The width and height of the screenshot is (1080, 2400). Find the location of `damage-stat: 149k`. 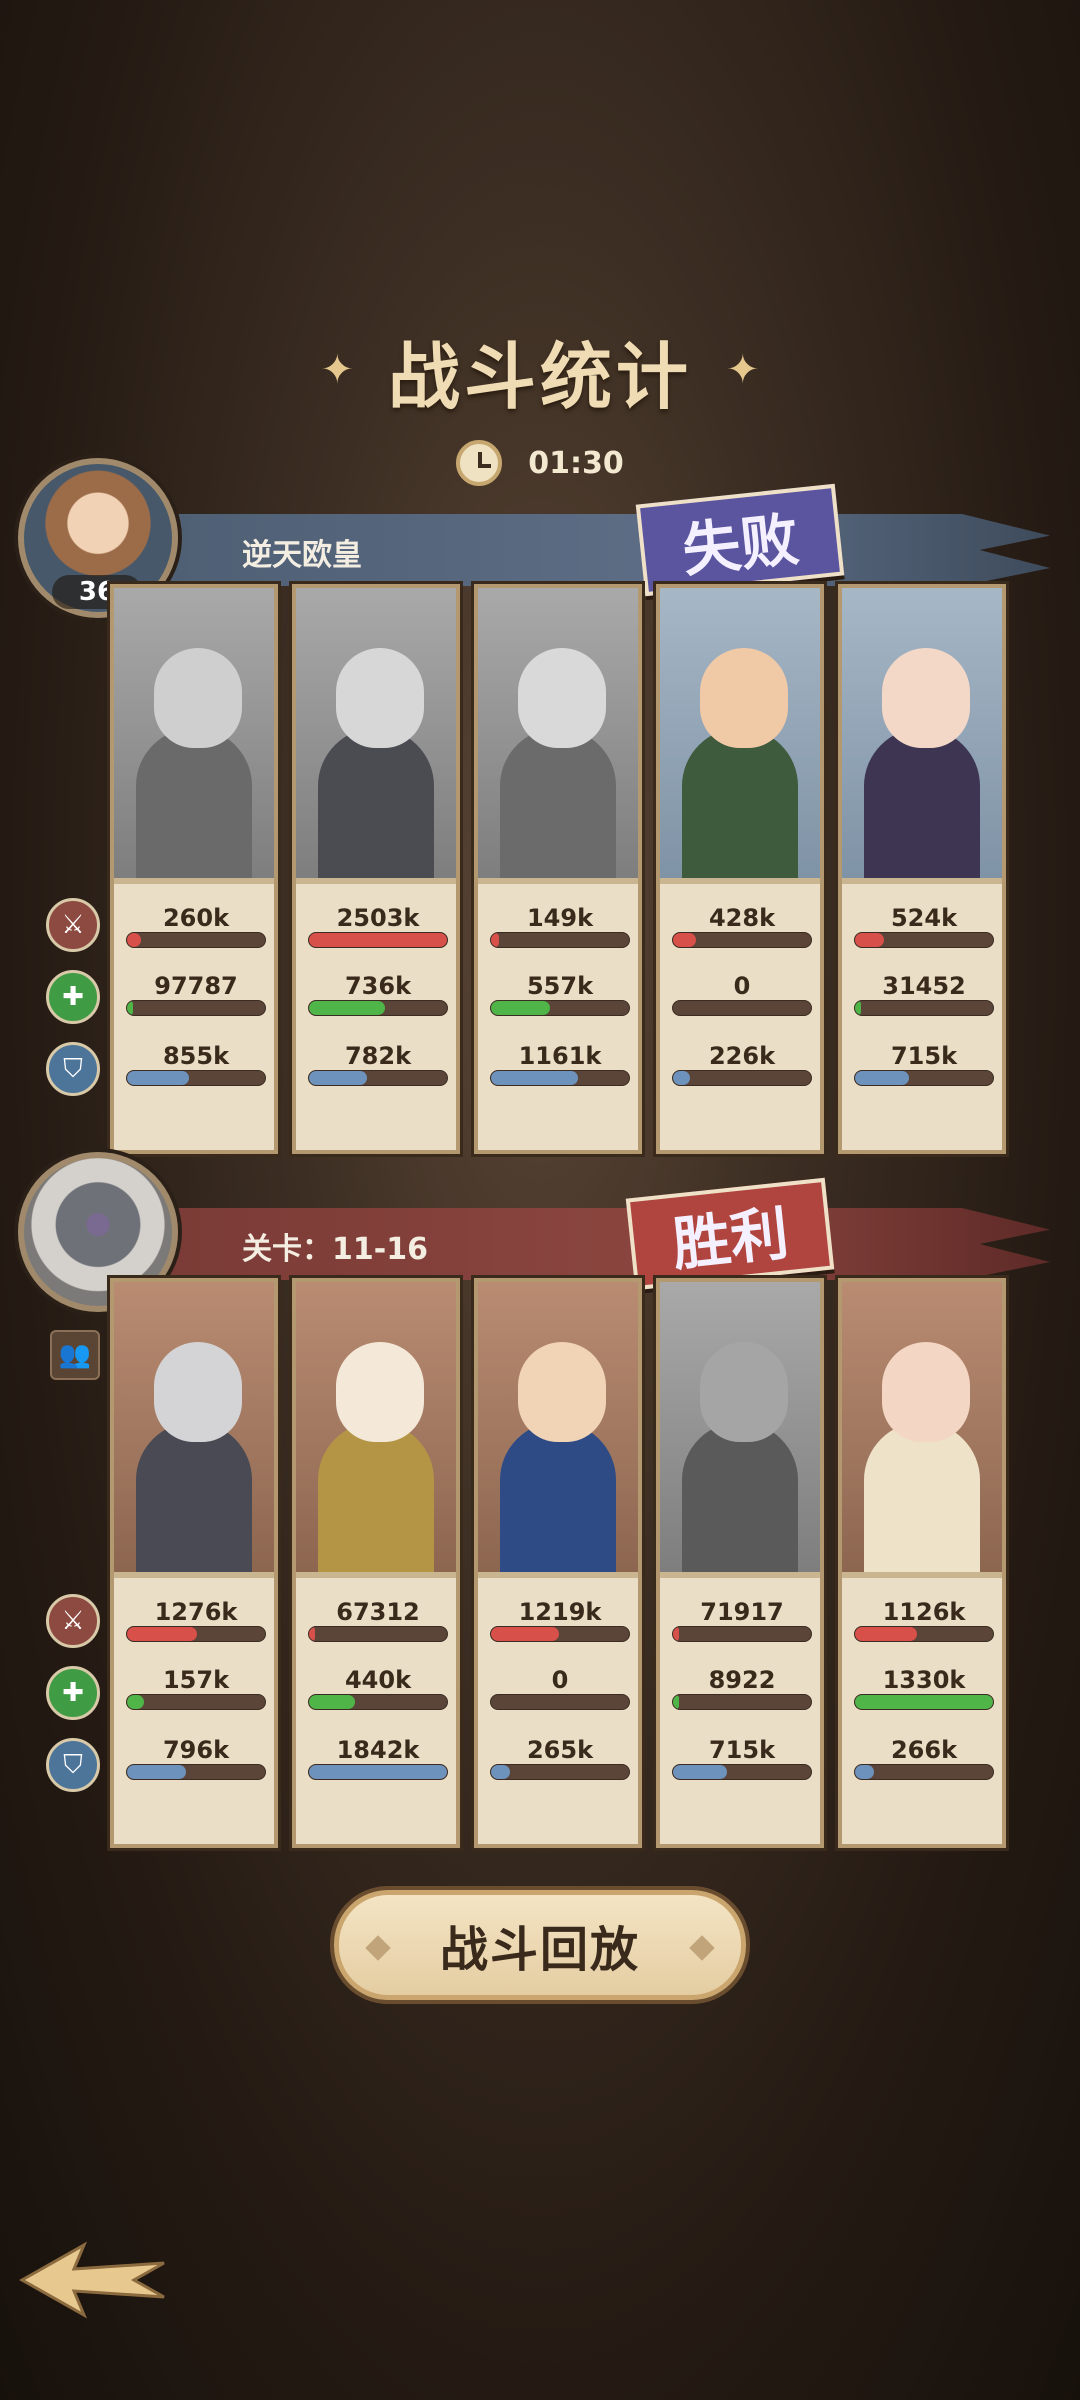

damage-stat: 149k is located at coordinates (560, 926).